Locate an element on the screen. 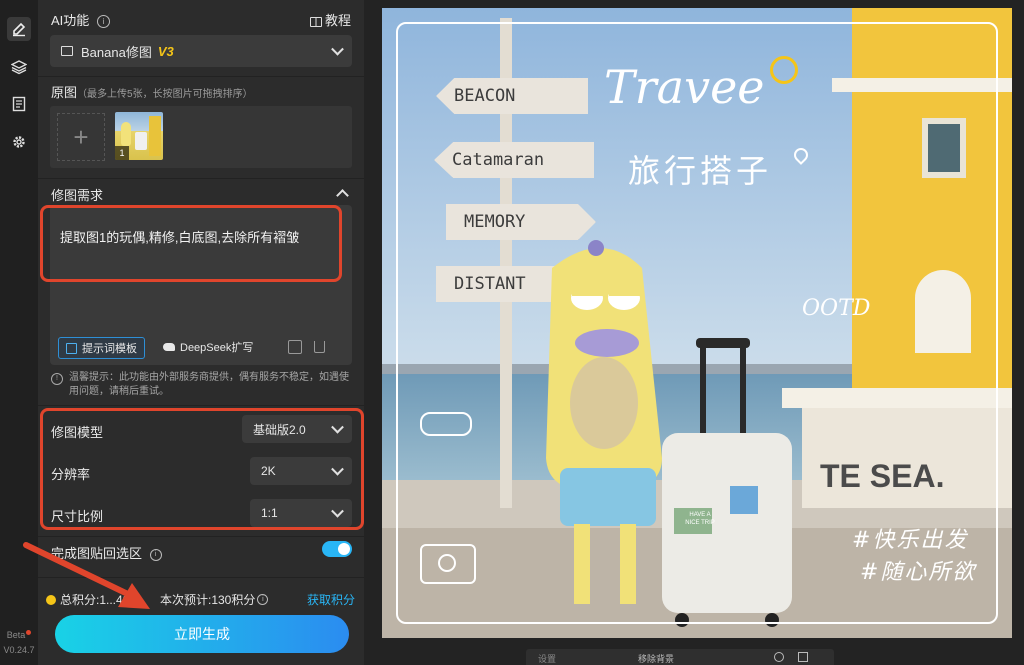  gear-icon is located at coordinates (19, 142).